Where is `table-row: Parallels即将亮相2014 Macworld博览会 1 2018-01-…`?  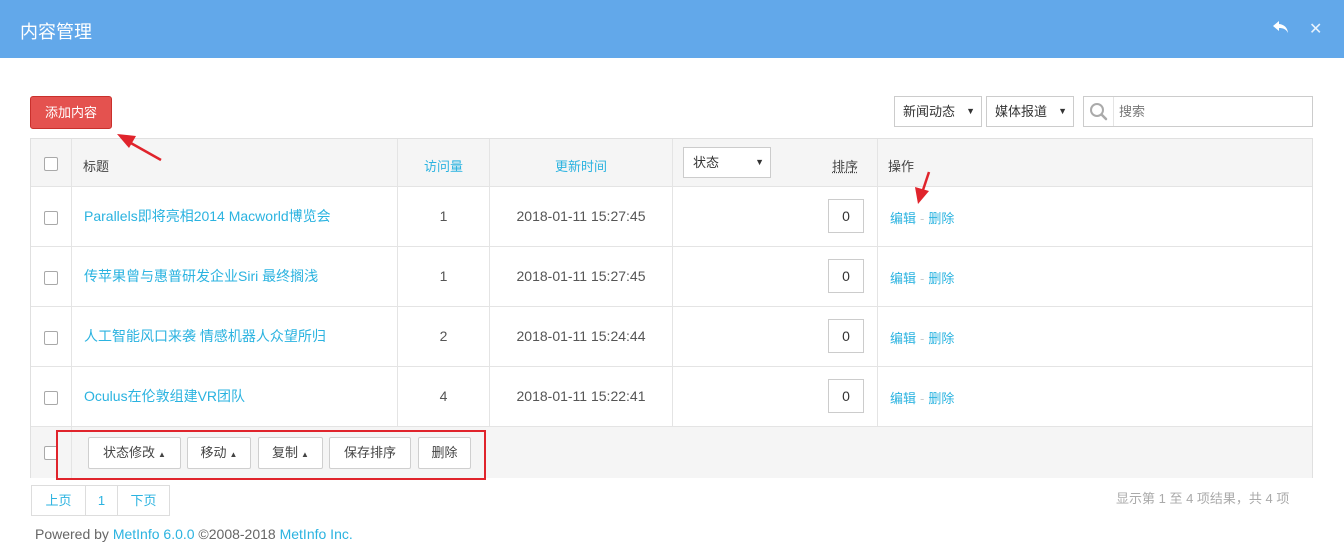 table-row: Parallels即将亮相2014 Macworld博览会 1 2018-01-… is located at coordinates (671, 217).